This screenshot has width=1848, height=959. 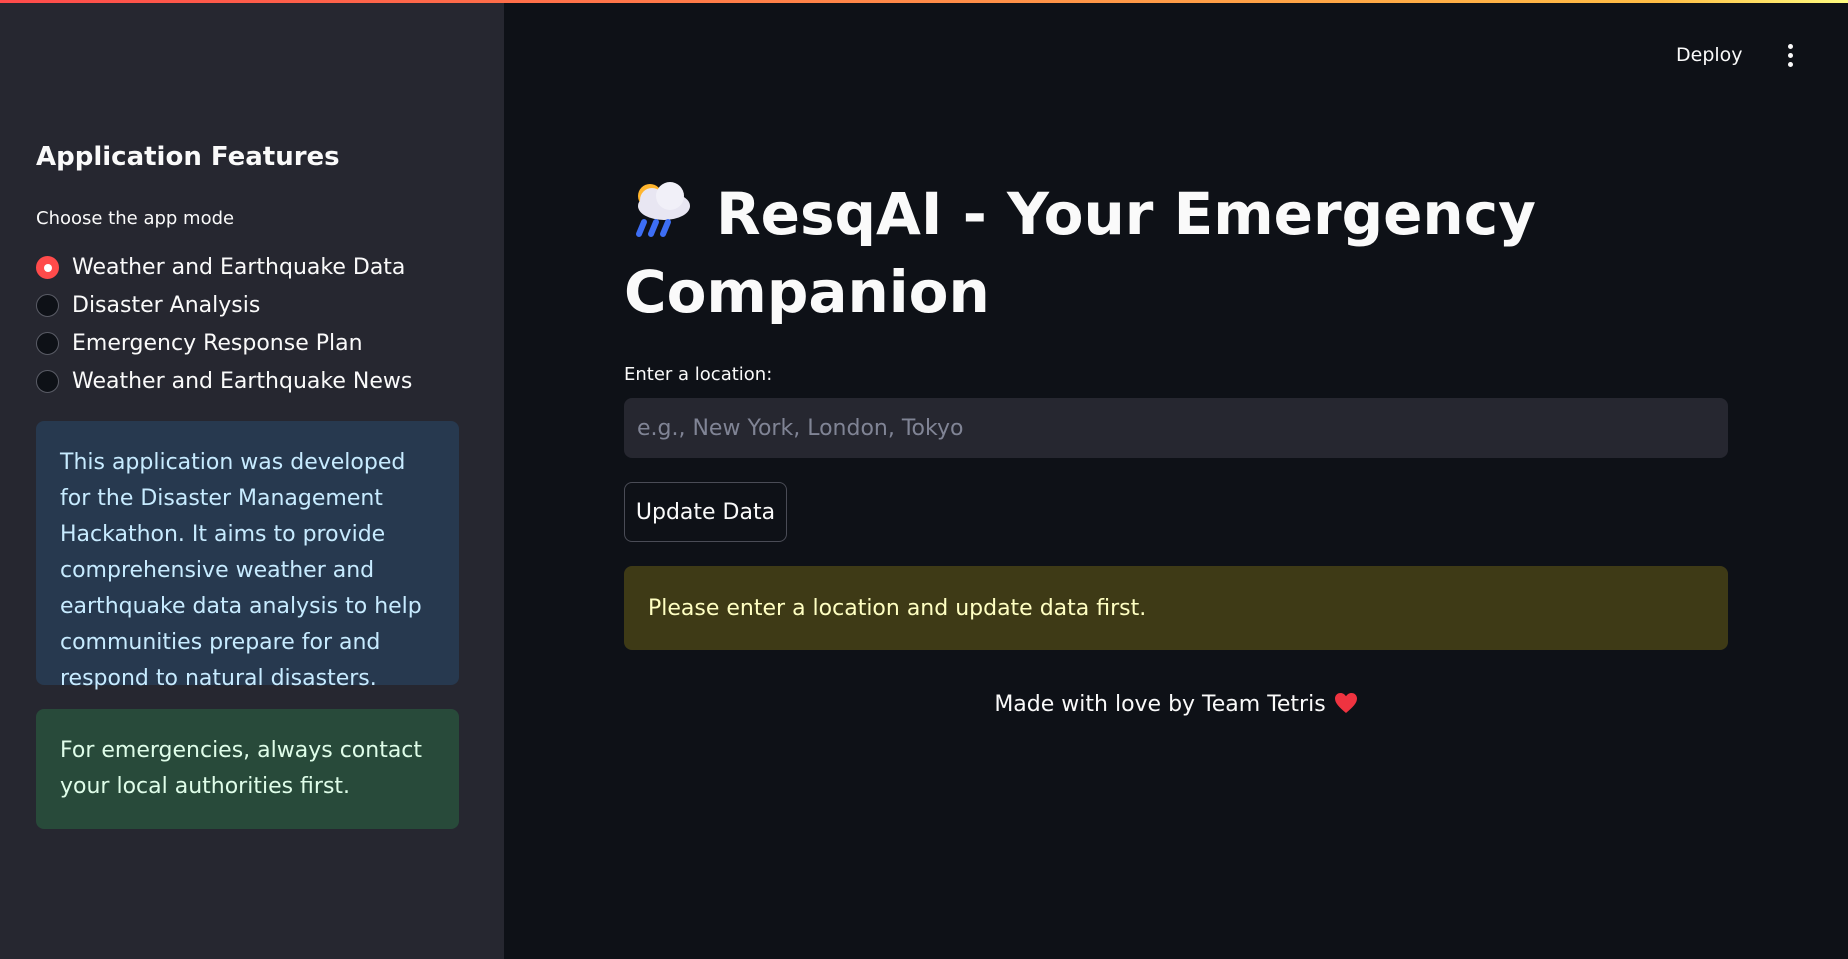 What do you see at coordinates (47, 267) in the screenshot?
I see `radio-selected-icon` at bounding box center [47, 267].